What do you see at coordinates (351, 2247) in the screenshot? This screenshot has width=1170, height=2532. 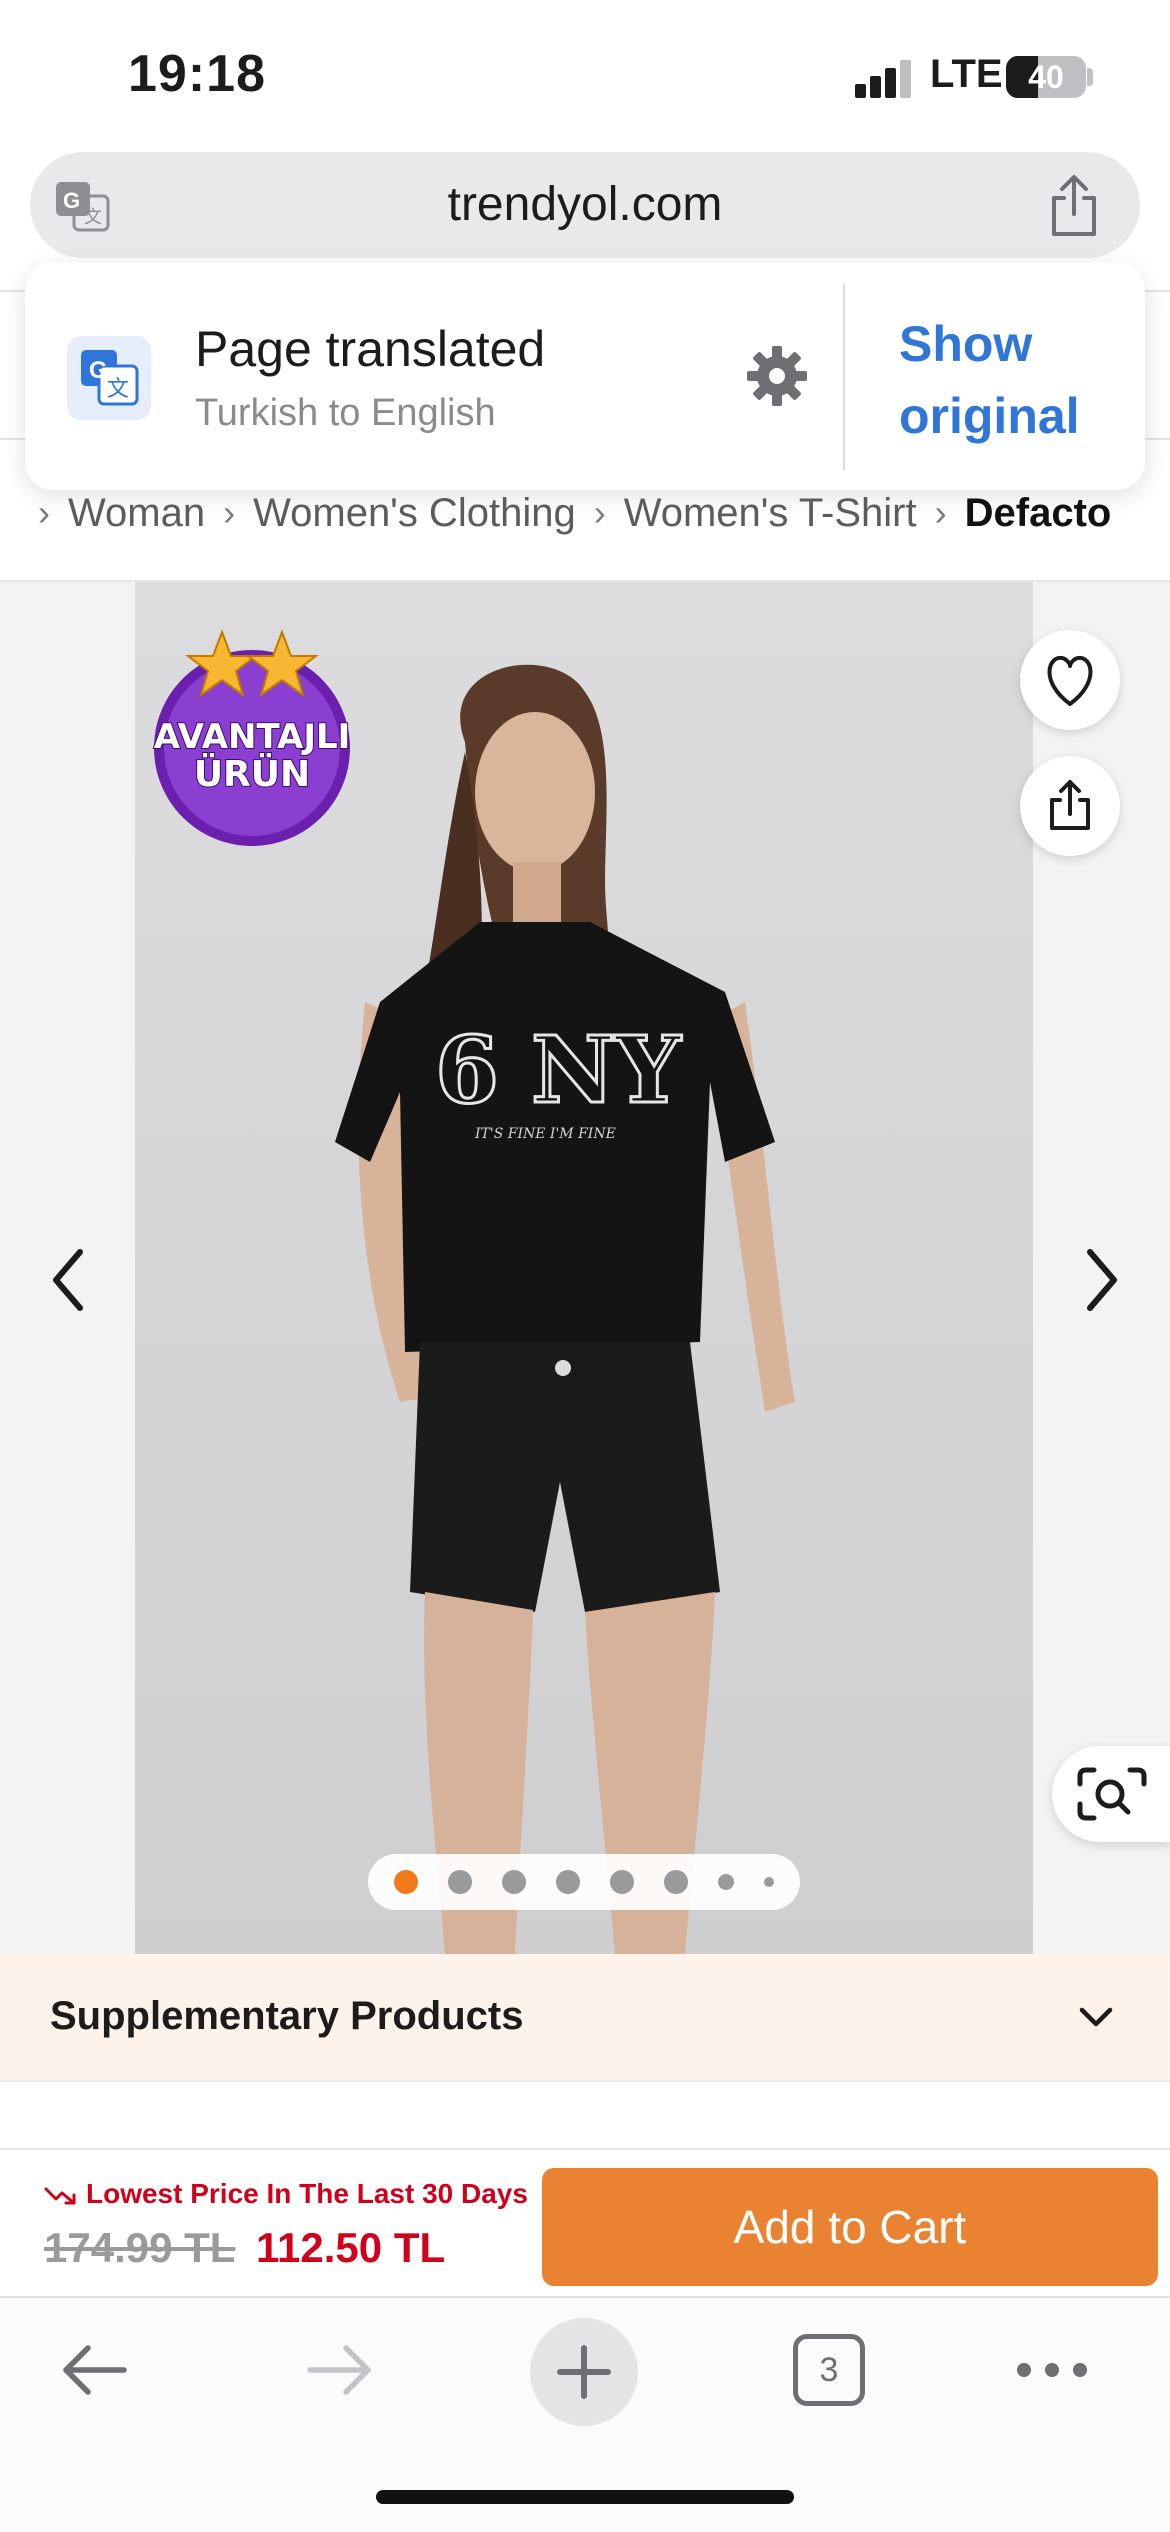 I see `sale-price: 112.50 TL` at bounding box center [351, 2247].